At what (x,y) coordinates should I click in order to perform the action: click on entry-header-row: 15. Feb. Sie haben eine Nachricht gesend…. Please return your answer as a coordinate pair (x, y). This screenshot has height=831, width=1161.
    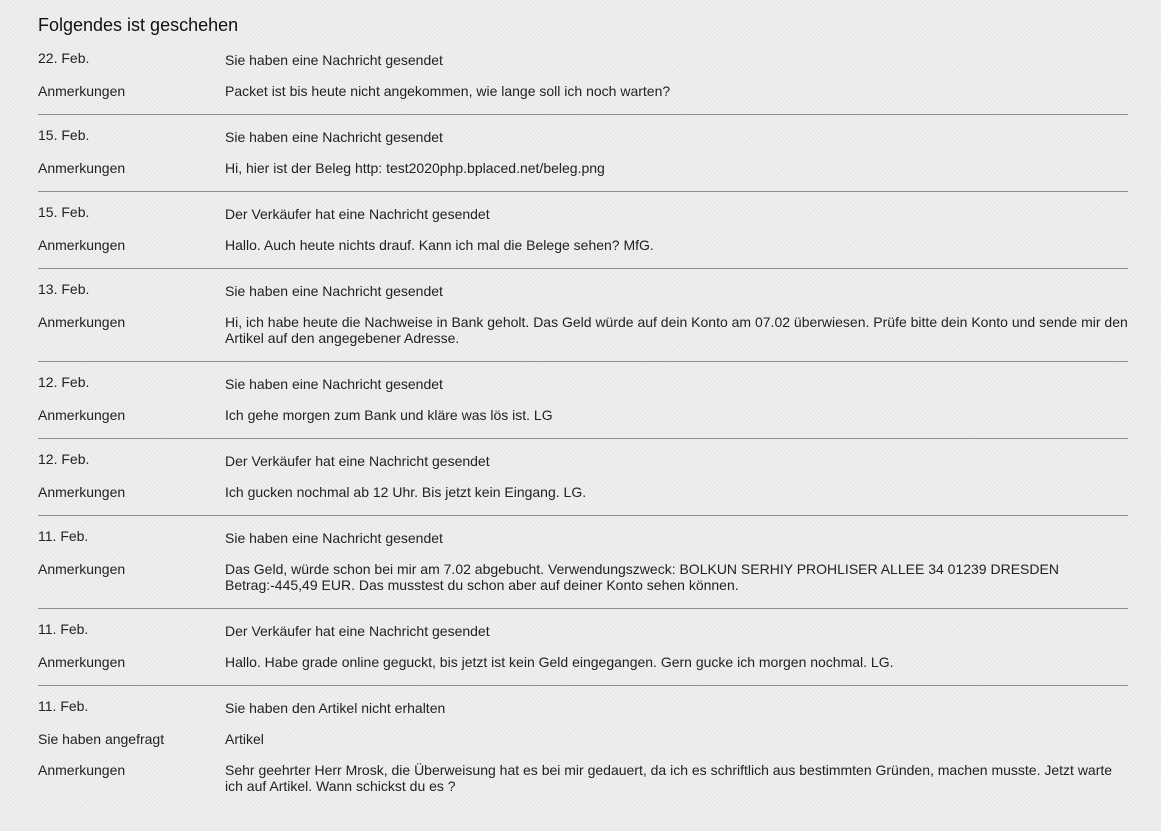
    Looking at the image, I should click on (583, 136).